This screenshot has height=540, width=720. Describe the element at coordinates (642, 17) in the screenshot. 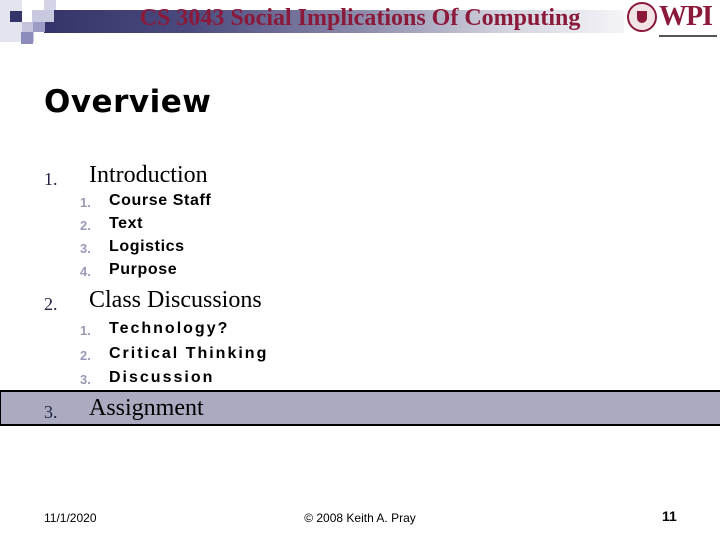

I see `wpi-seal-icon` at that location.